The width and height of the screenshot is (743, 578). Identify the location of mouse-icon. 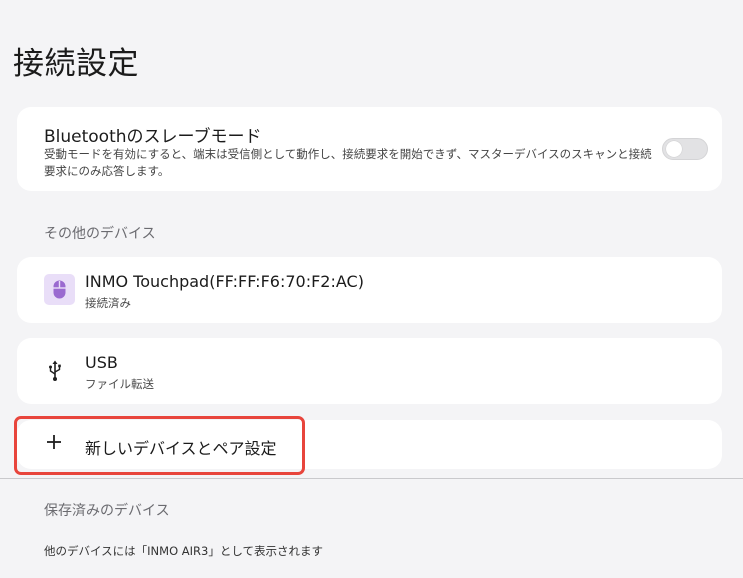
(59, 289).